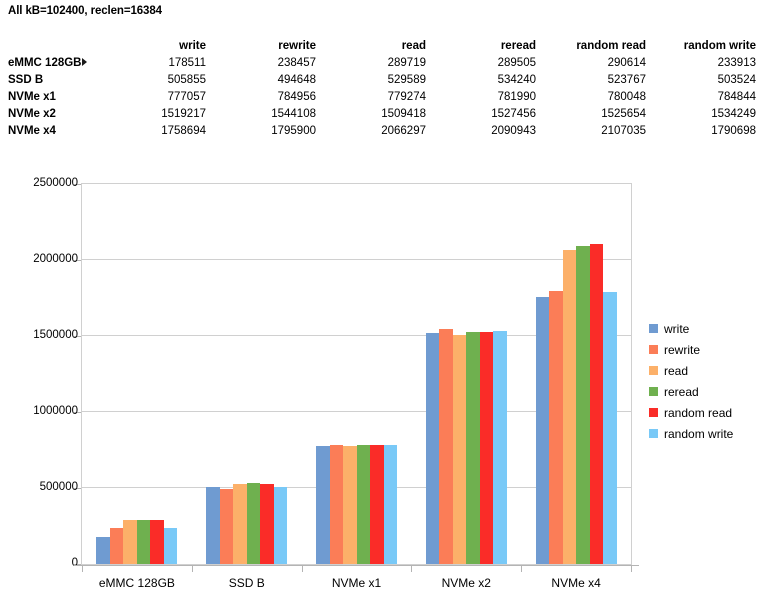 This screenshot has height=616, width=768. What do you see at coordinates (623, 114) in the screenshot?
I see `cell-value: 1525654` at bounding box center [623, 114].